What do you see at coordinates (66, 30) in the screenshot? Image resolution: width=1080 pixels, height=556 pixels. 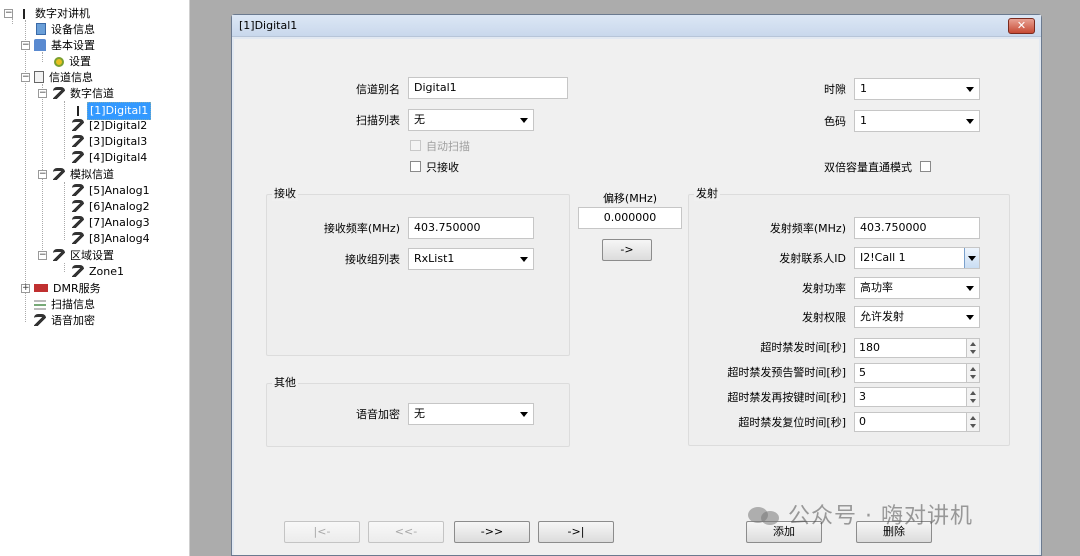 I see `tree-item-device-info: 设备信息` at bounding box center [66, 30].